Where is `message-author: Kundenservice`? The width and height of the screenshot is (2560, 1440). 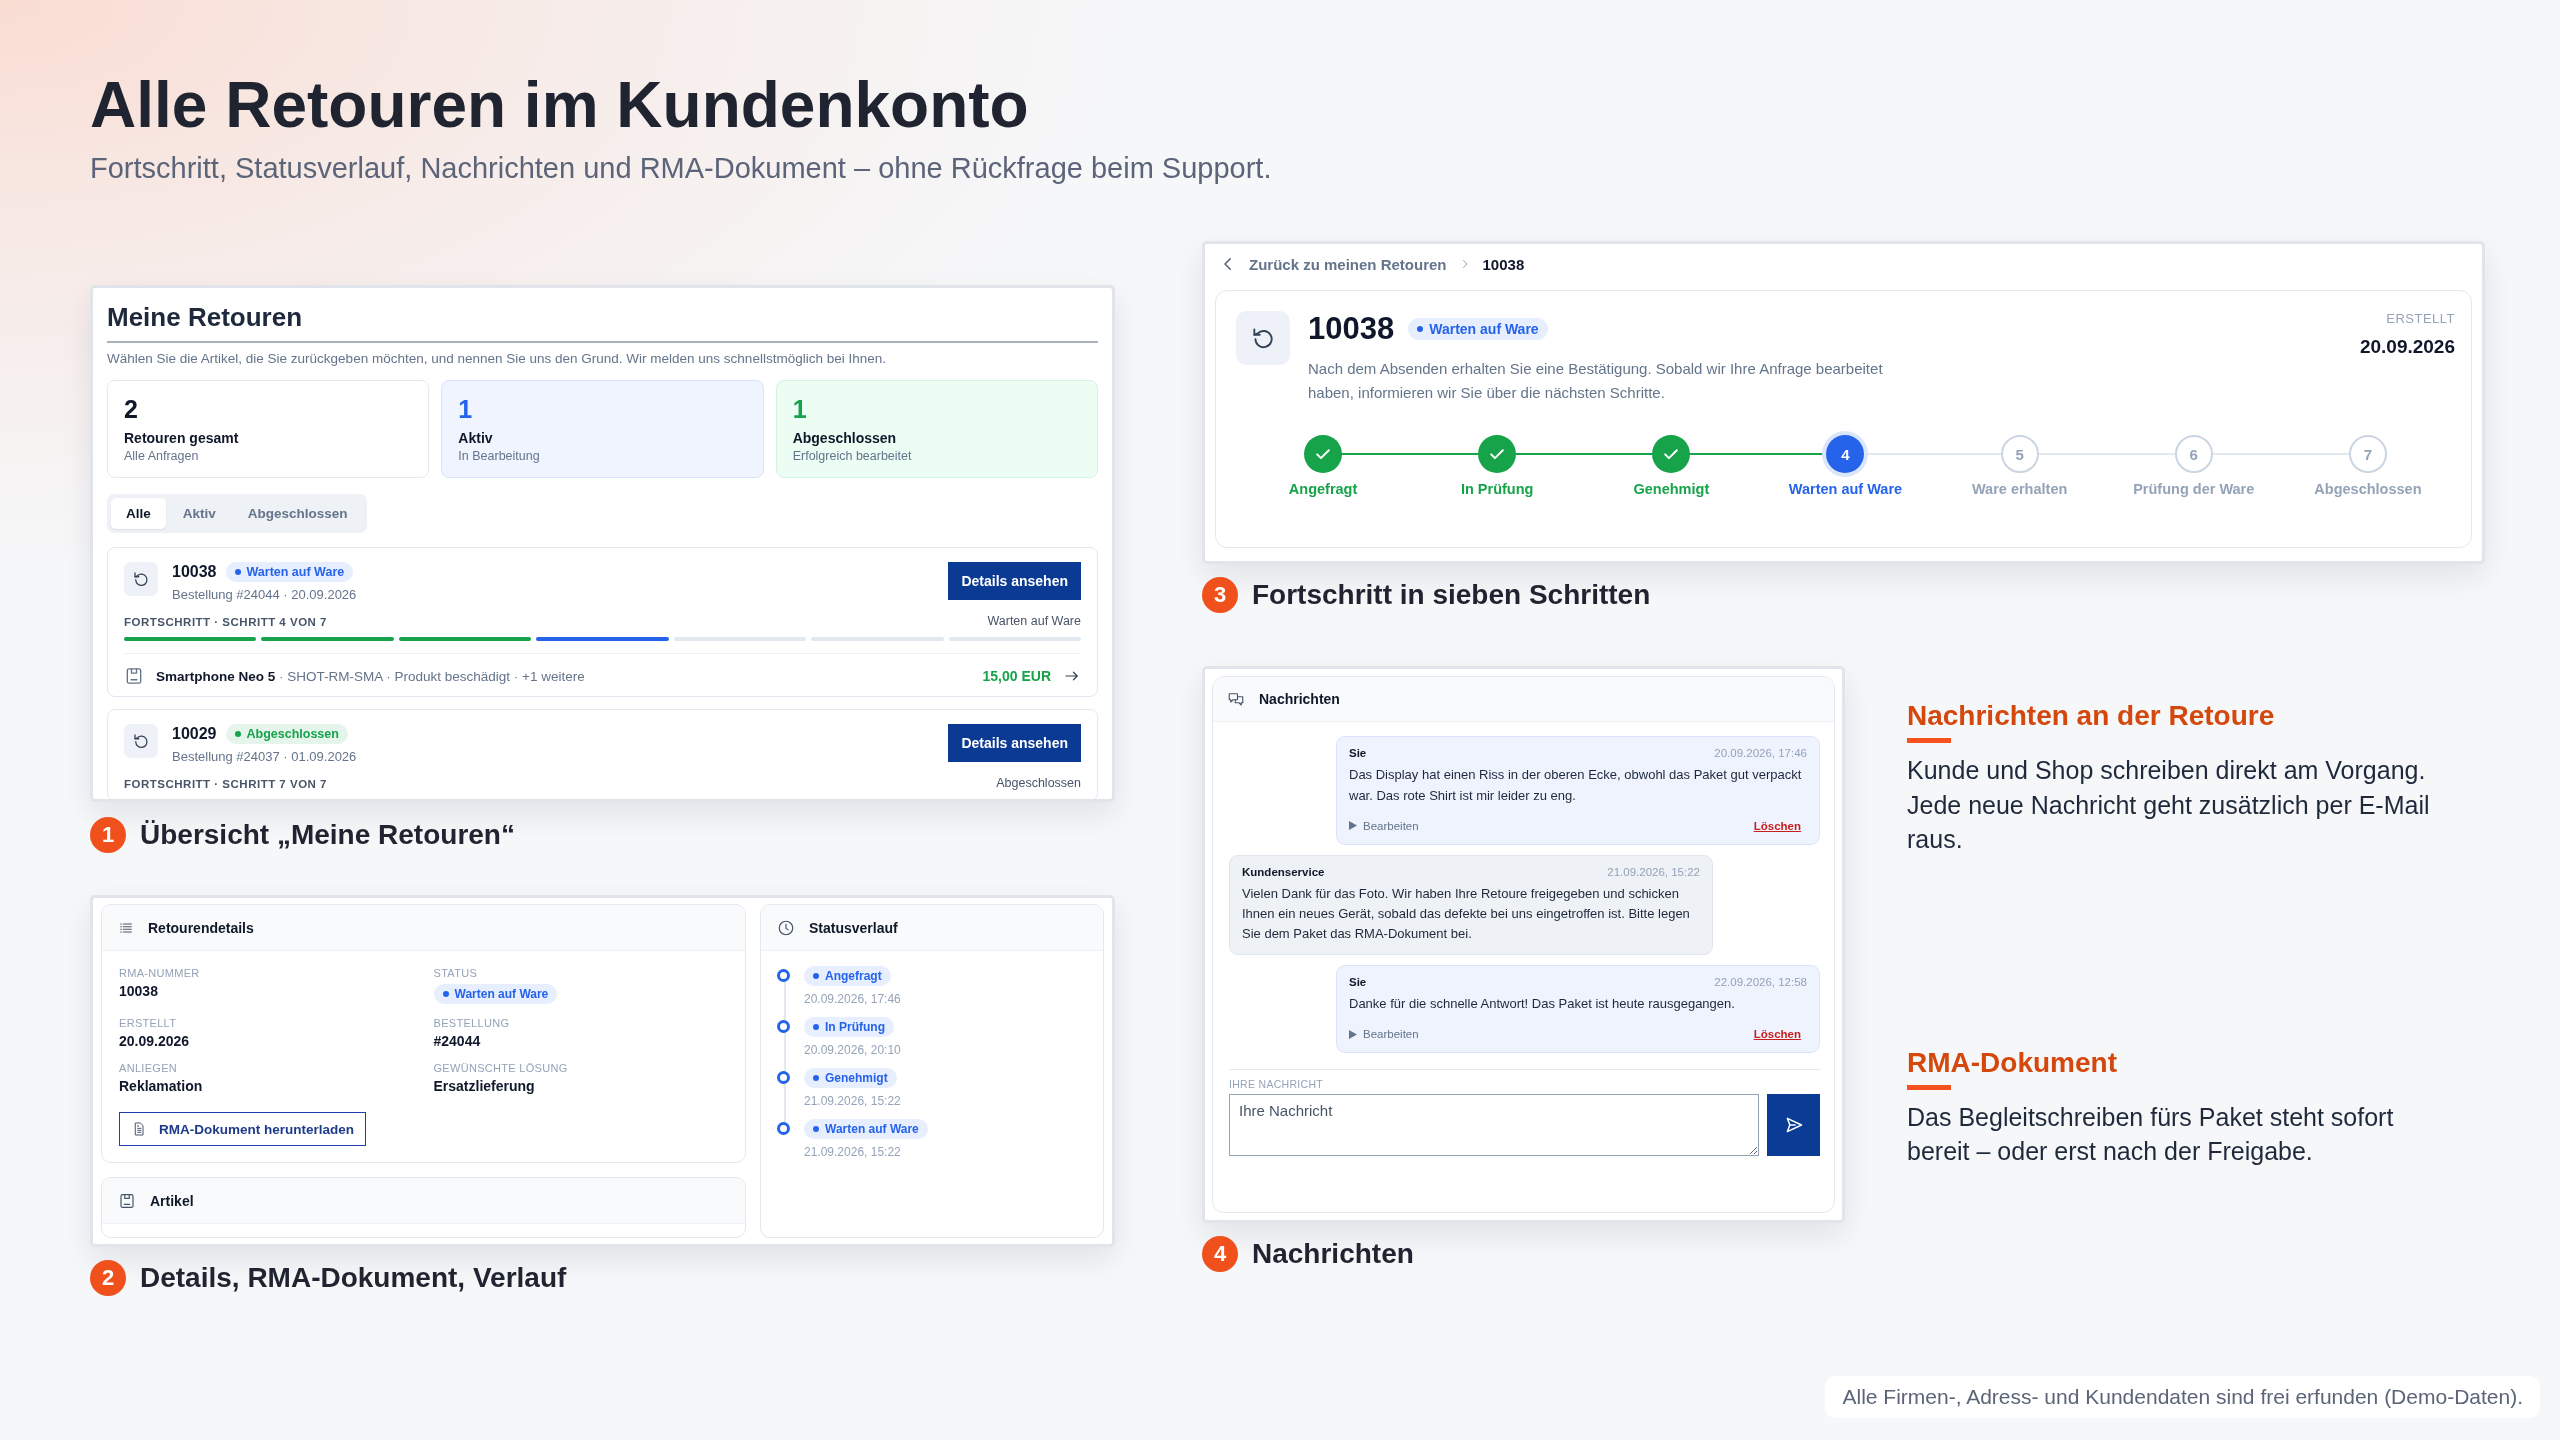 message-author: Kundenservice is located at coordinates (1283, 871).